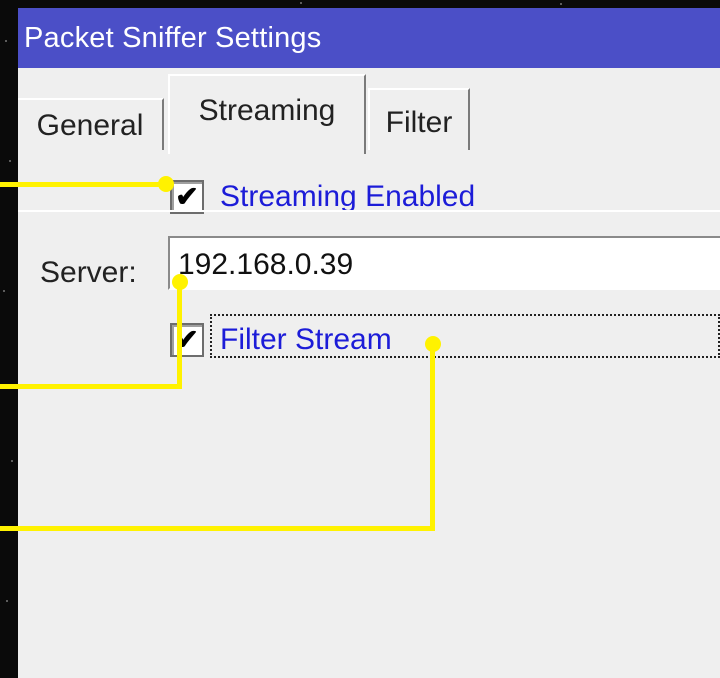  Describe the element at coordinates (187, 340) in the screenshot. I see `filter-stream-checkbox: ✔` at that location.